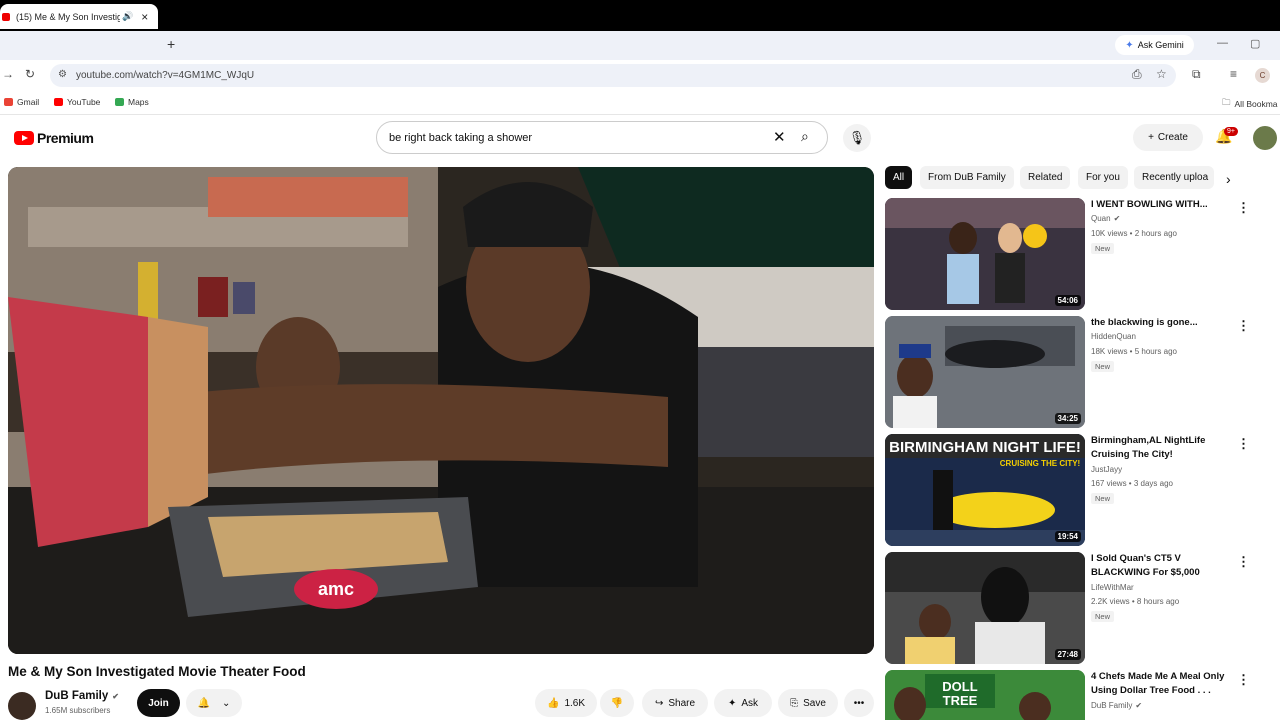 The width and height of the screenshot is (1280, 720). I want to click on channel-name: DuB Family ✔, so click(82, 696).